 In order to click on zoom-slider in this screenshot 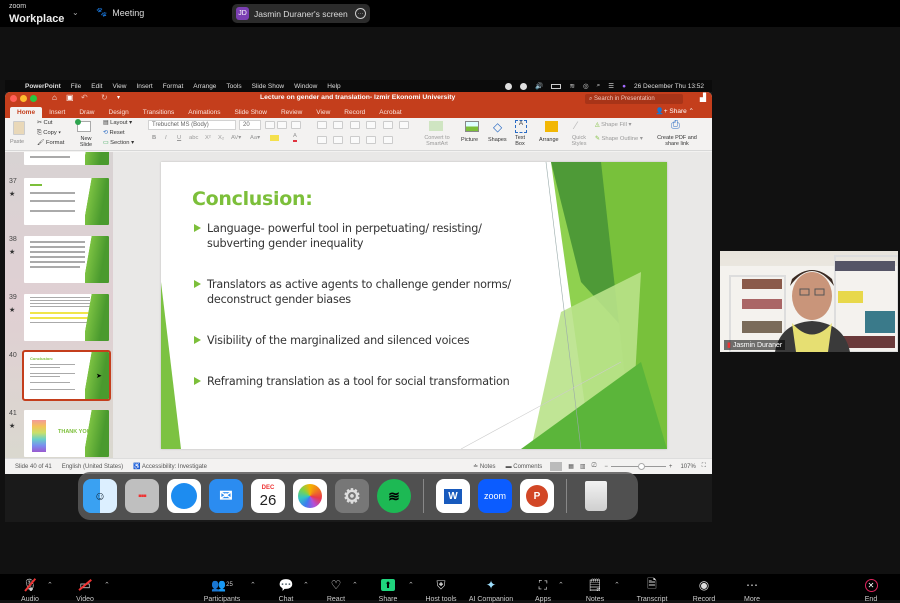, I will do `click(638, 466)`.